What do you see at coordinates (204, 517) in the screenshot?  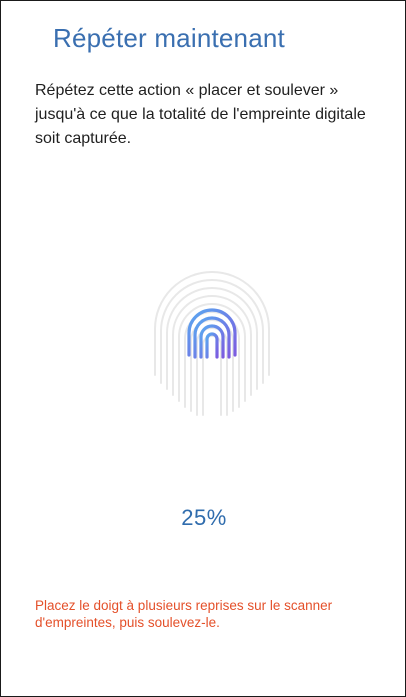 I see `progress-percentage: 25%` at bounding box center [204, 517].